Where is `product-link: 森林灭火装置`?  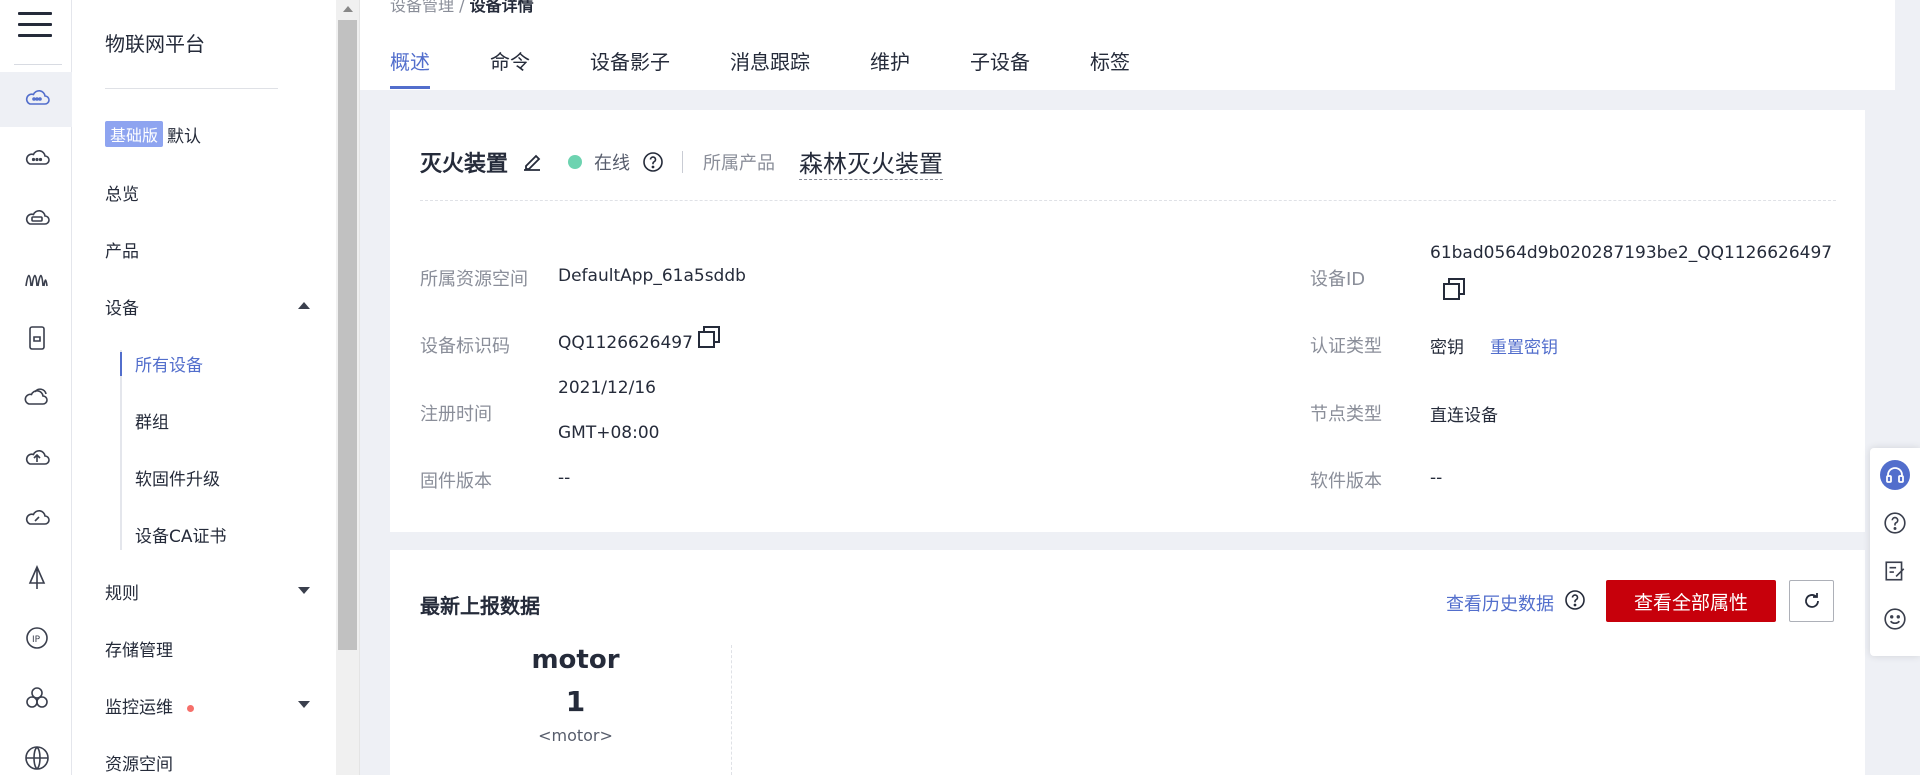
product-link: 森林灭火装置 is located at coordinates (871, 162).